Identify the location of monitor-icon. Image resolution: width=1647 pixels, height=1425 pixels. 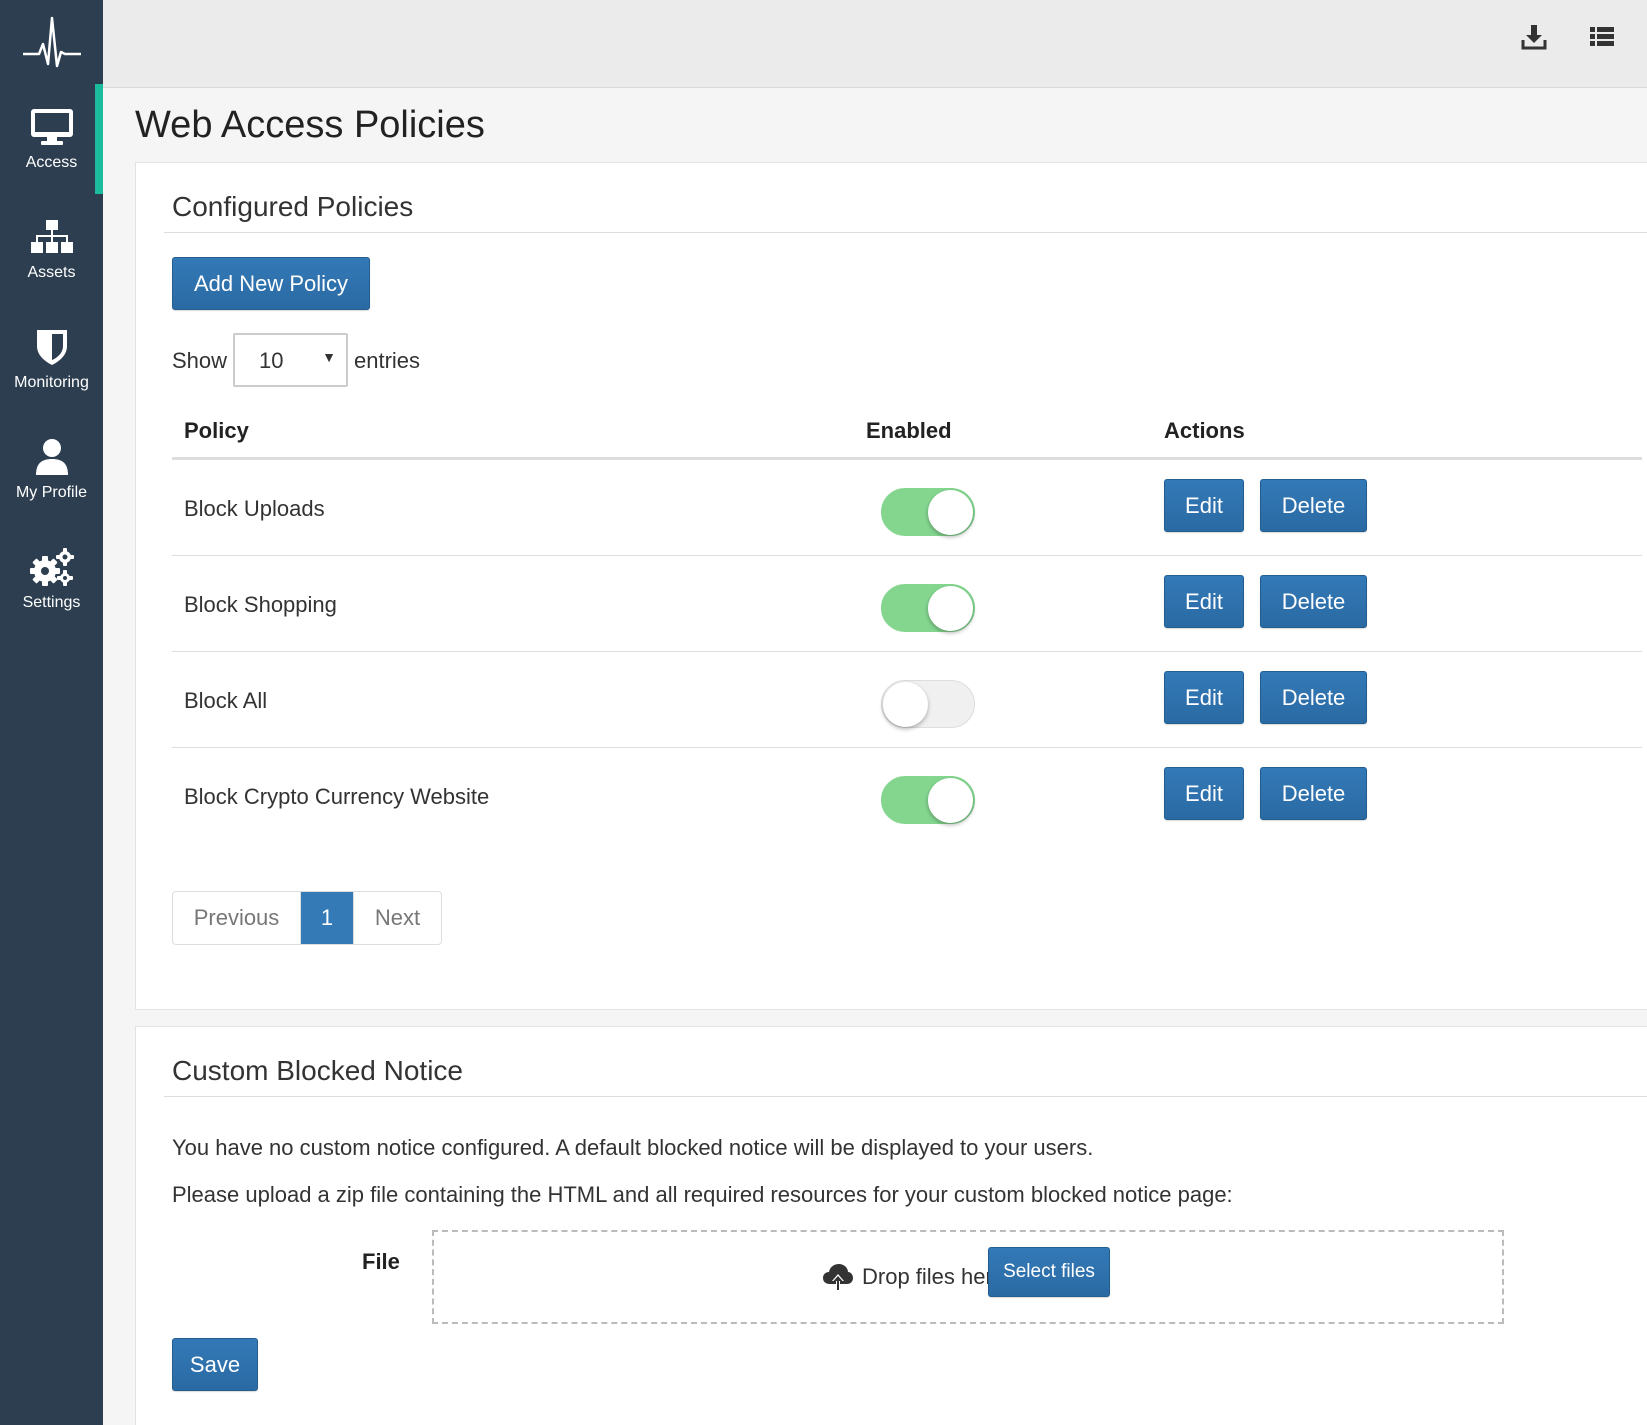
(52, 127).